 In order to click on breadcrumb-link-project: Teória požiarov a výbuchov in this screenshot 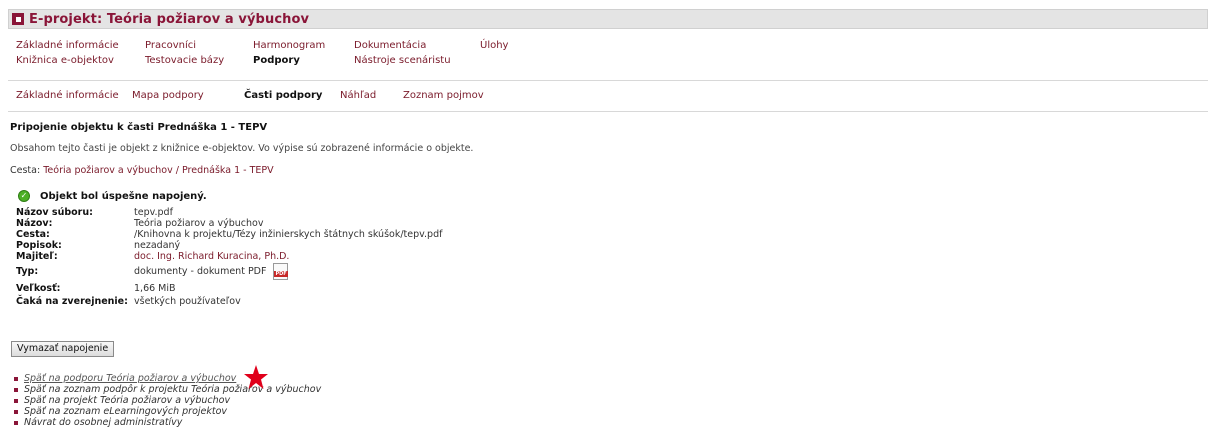, I will do `click(108, 170)`.